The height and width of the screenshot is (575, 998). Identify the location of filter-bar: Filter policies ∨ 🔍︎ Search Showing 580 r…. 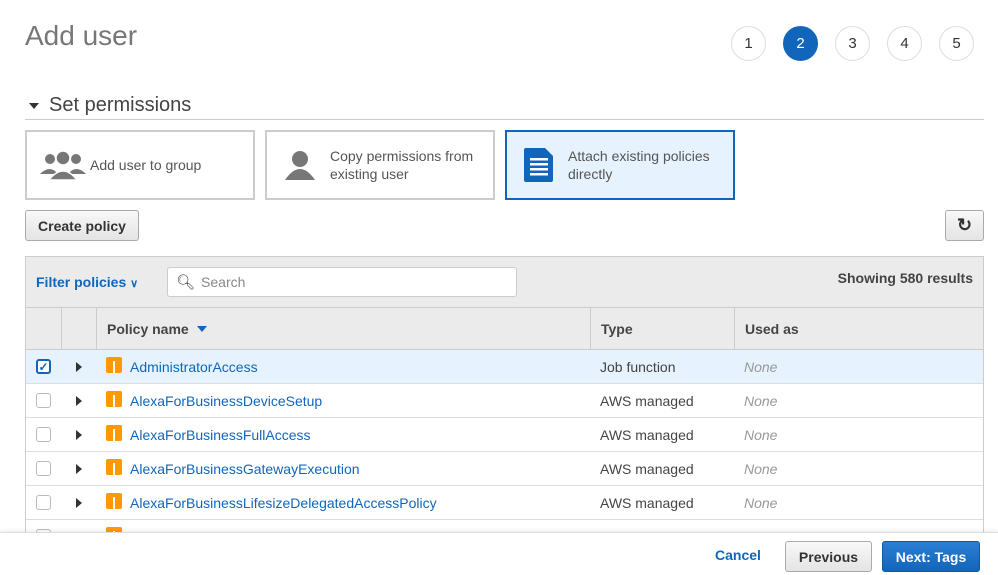
(504, 282).